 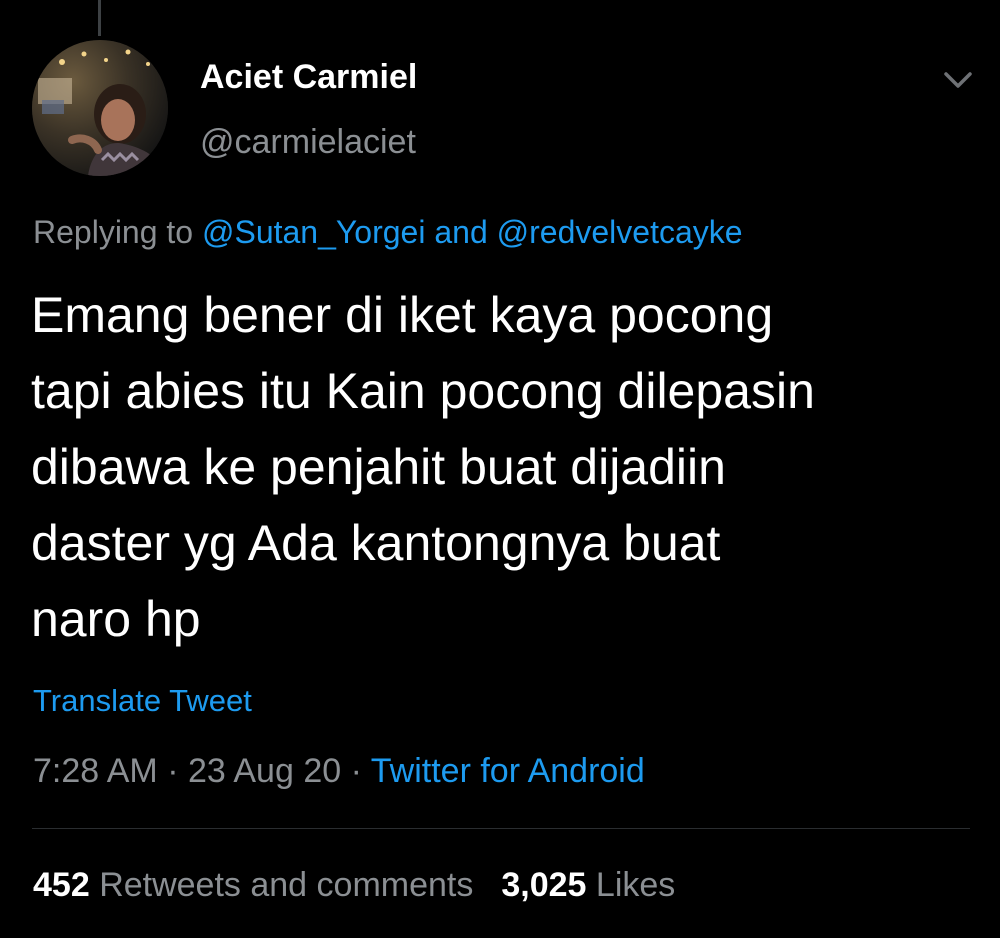 I want to click on thread-connector-line, so click(x=99, y=18).